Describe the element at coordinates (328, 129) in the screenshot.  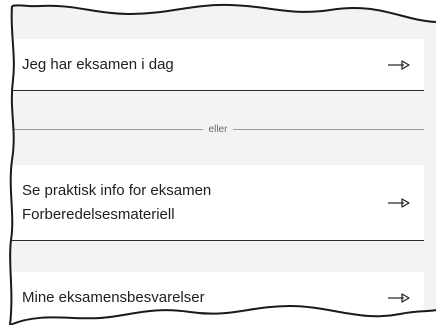
I see `divider-line-right` at that location.